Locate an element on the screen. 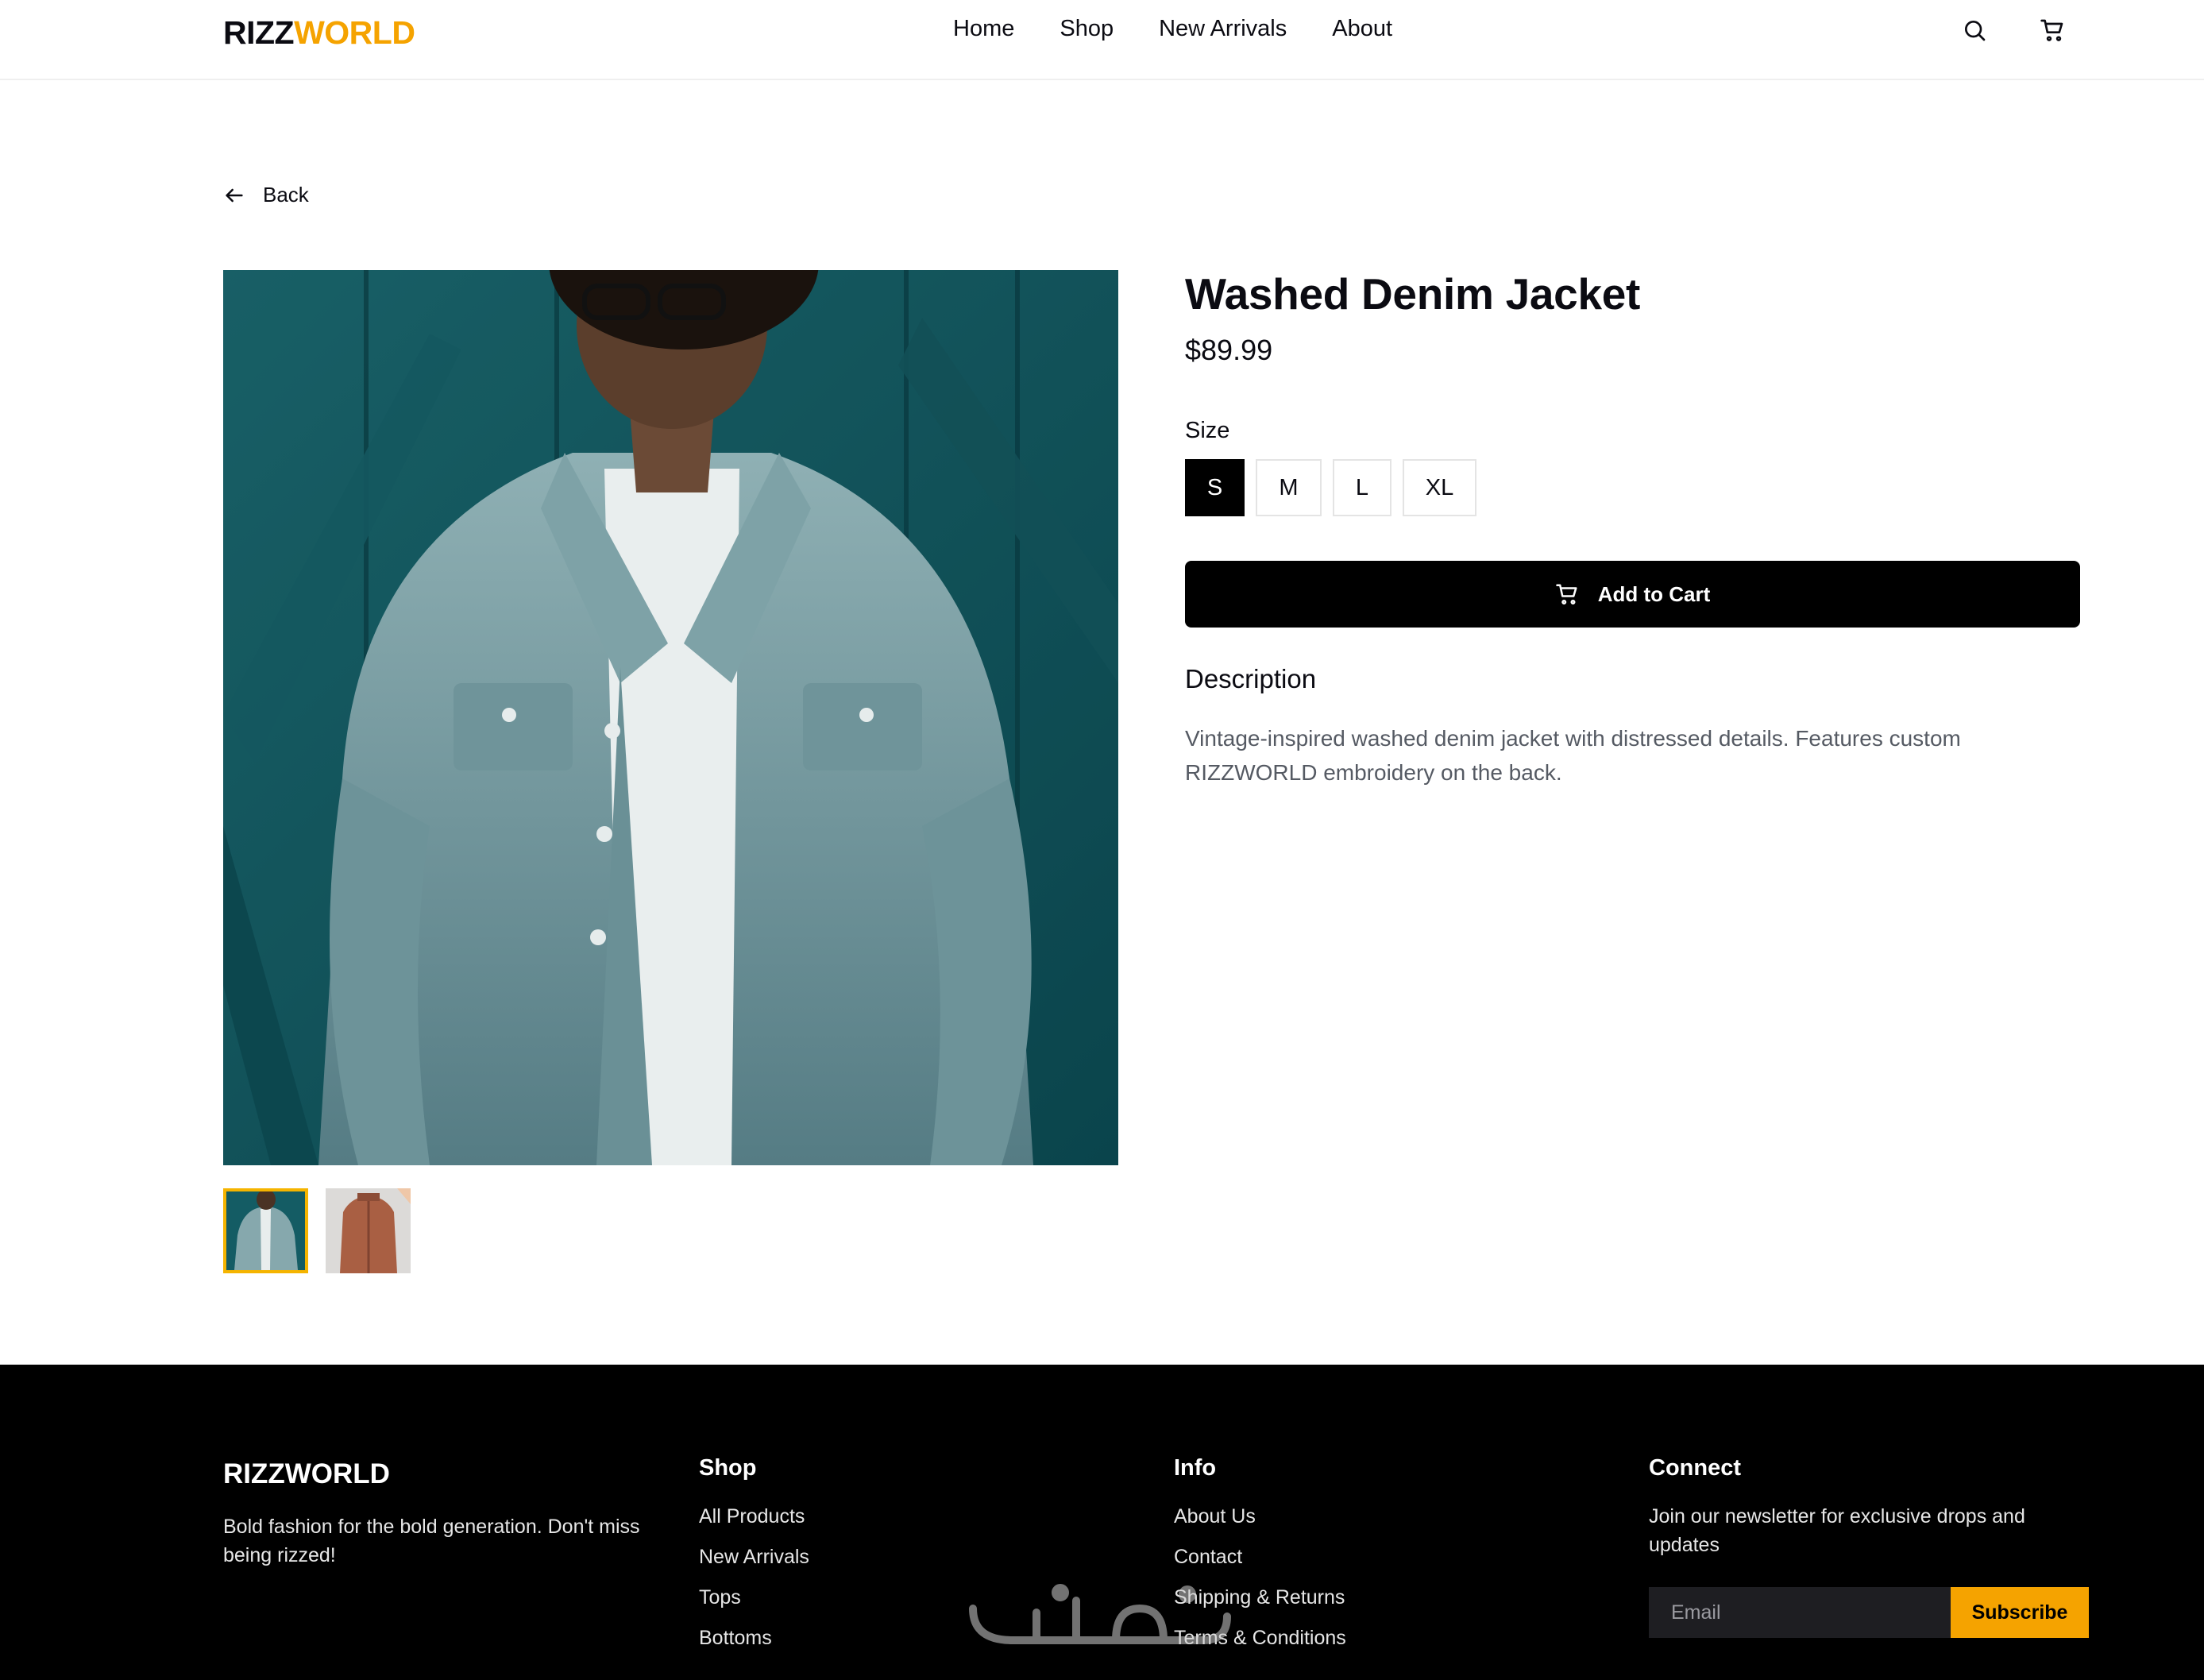  site-header: RIZZWORLD Home Shop New Arrivals About is located at coordinates (1102, 40).